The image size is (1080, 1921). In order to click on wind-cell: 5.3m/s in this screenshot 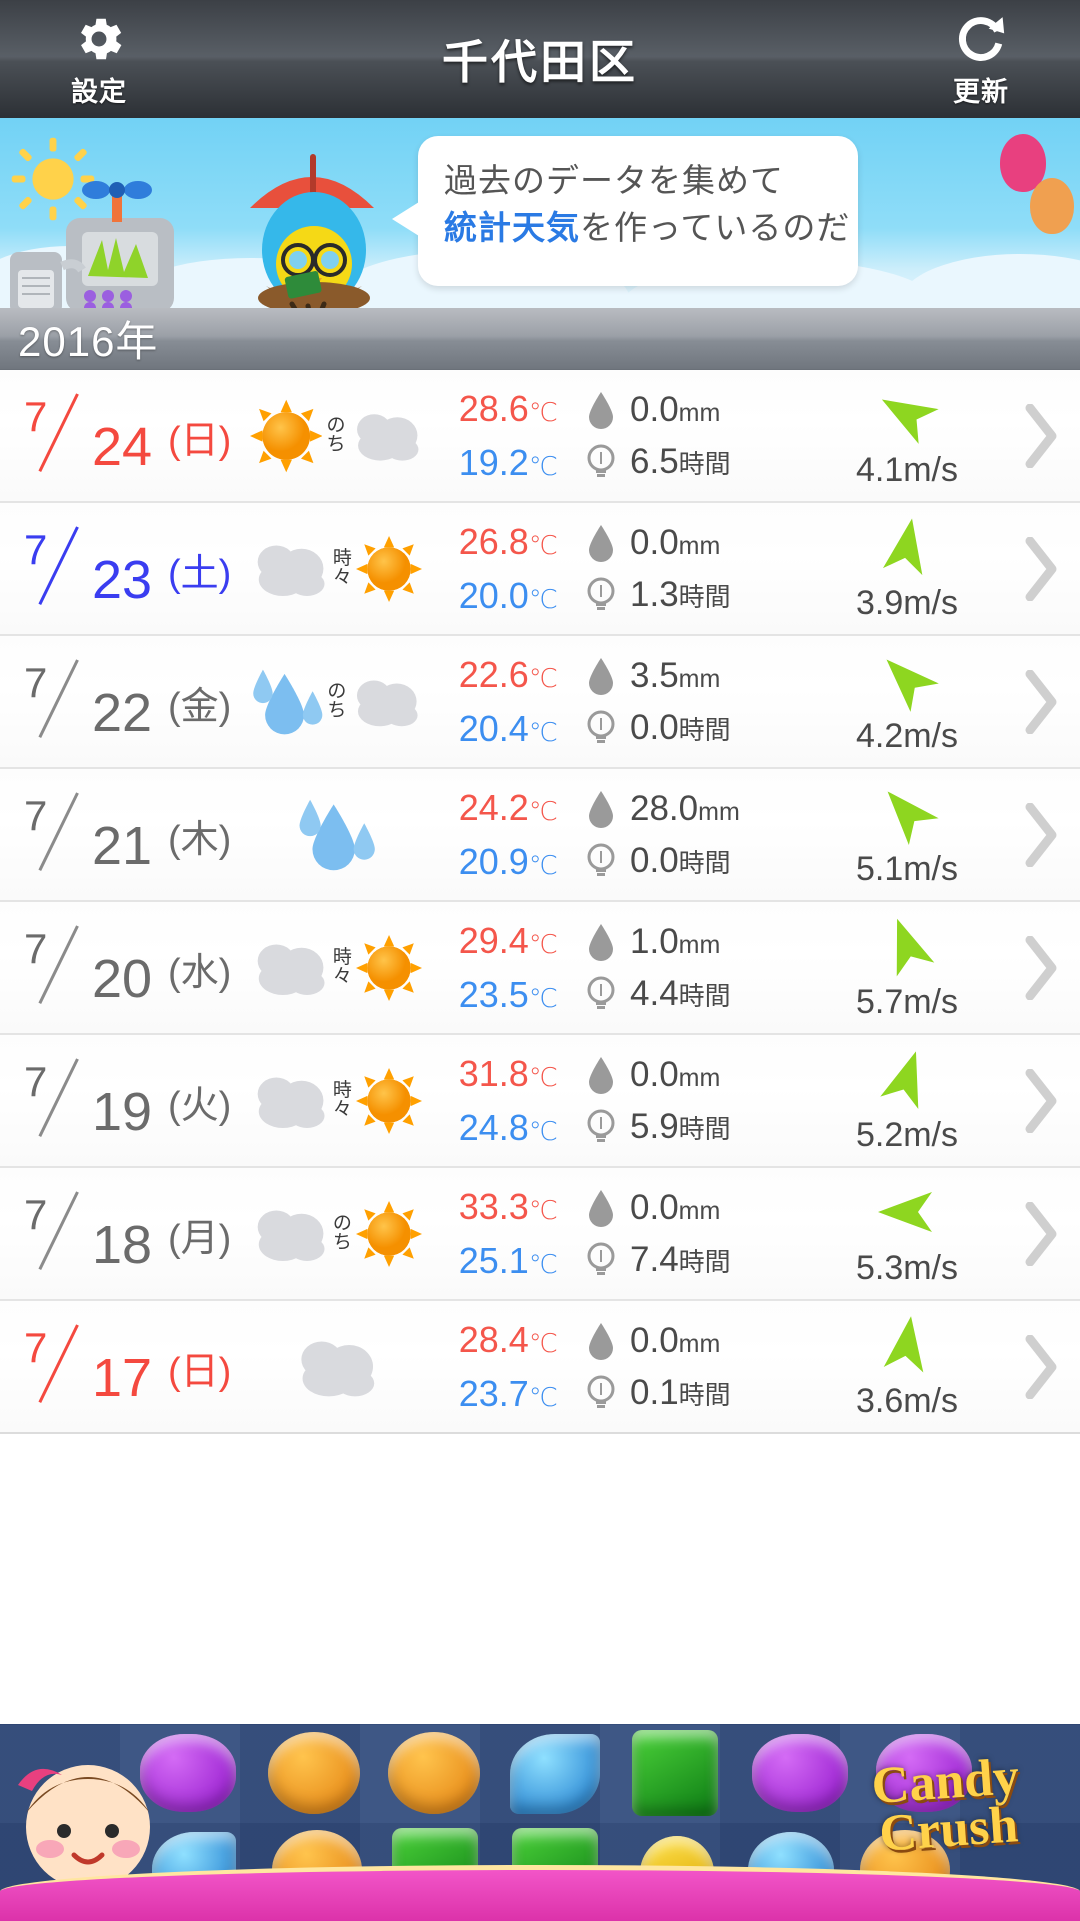, I will do `click(907, 1233)`.